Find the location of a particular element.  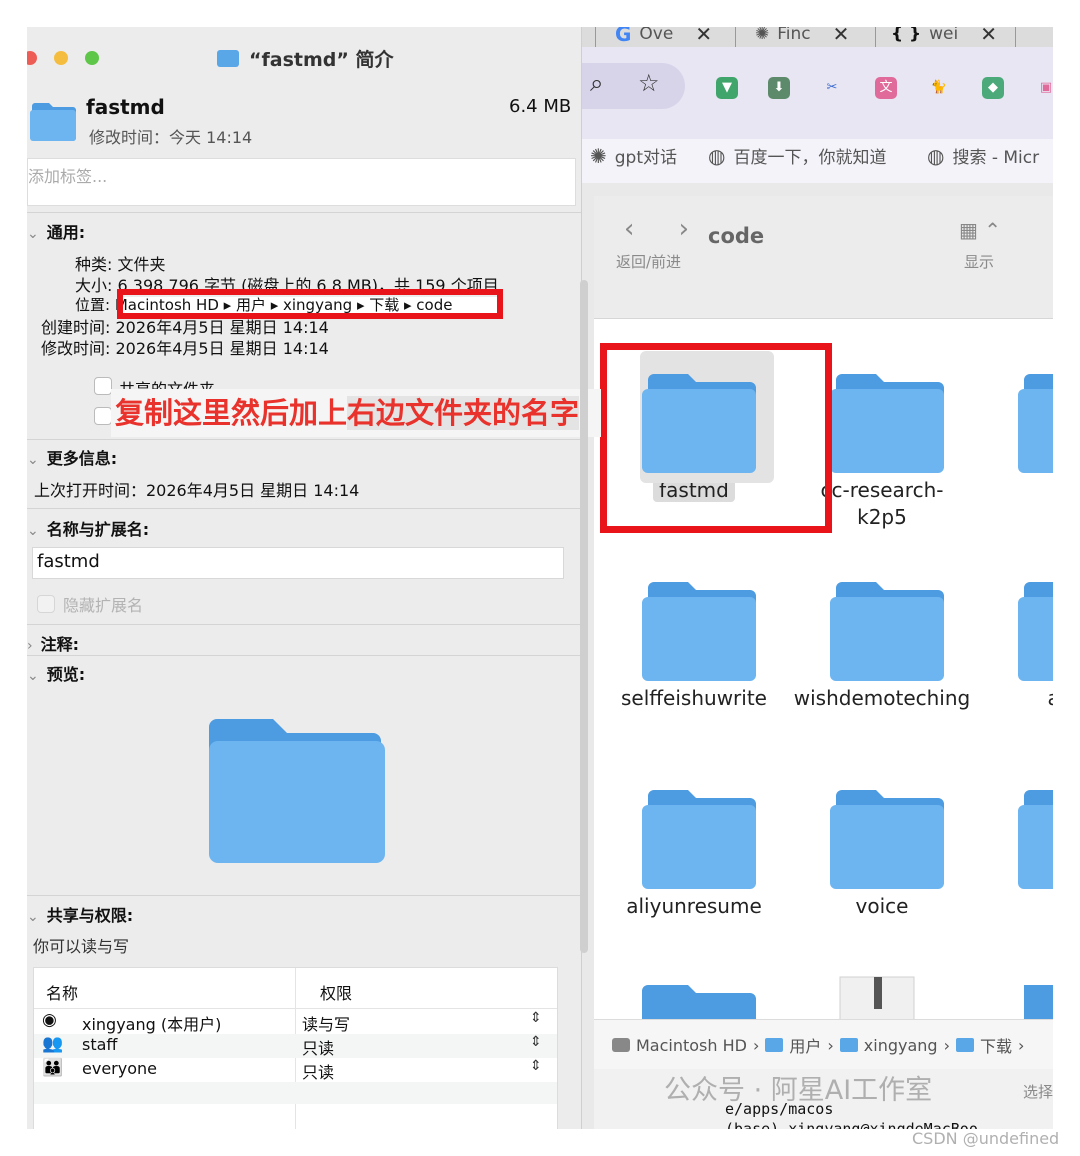

annotation-left: 复制这里然后加上 is located at coordinates (231, 413).